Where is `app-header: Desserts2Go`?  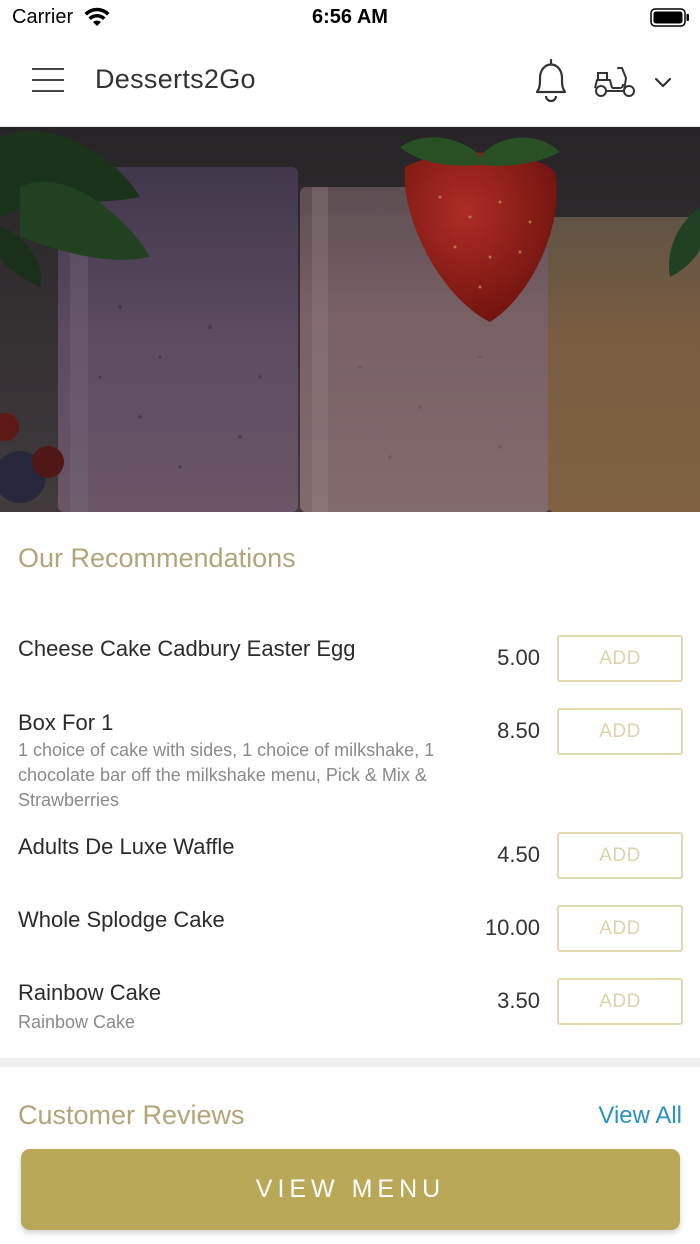
app-header: Desserts2Go is located at coordinates (350, 80).